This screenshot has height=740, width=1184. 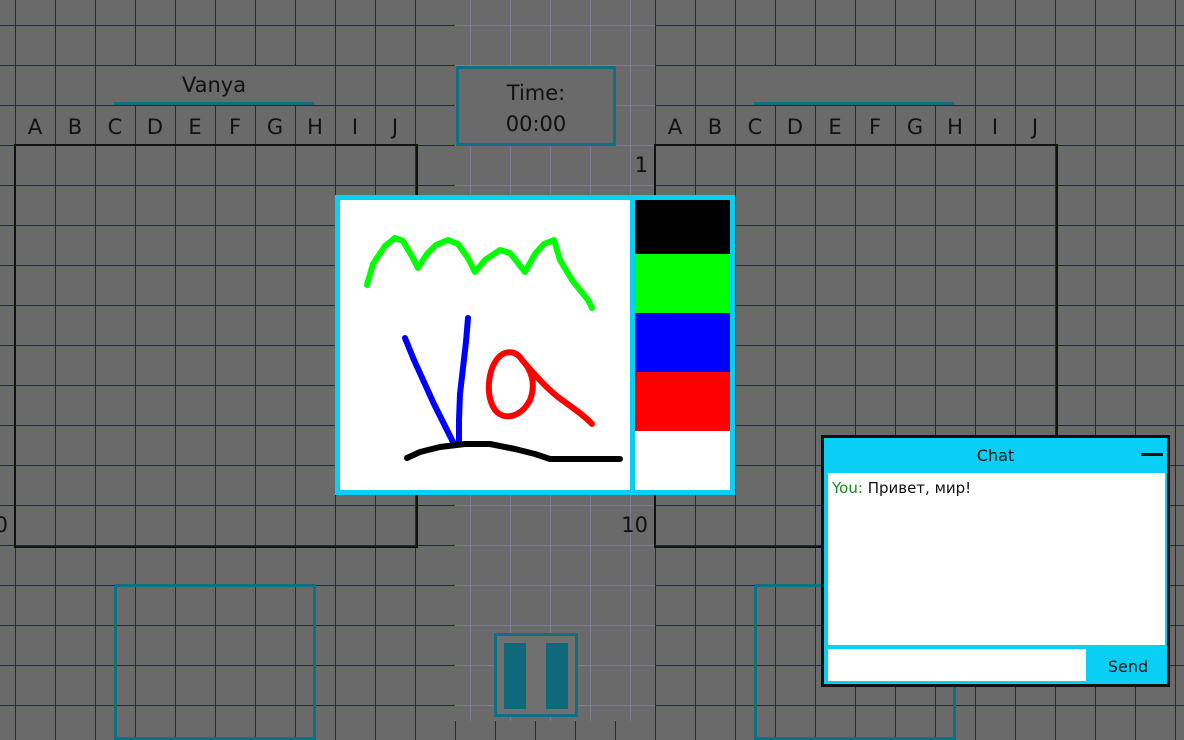 I want to click on blue-stroke-left, so click(x=429, y=390).